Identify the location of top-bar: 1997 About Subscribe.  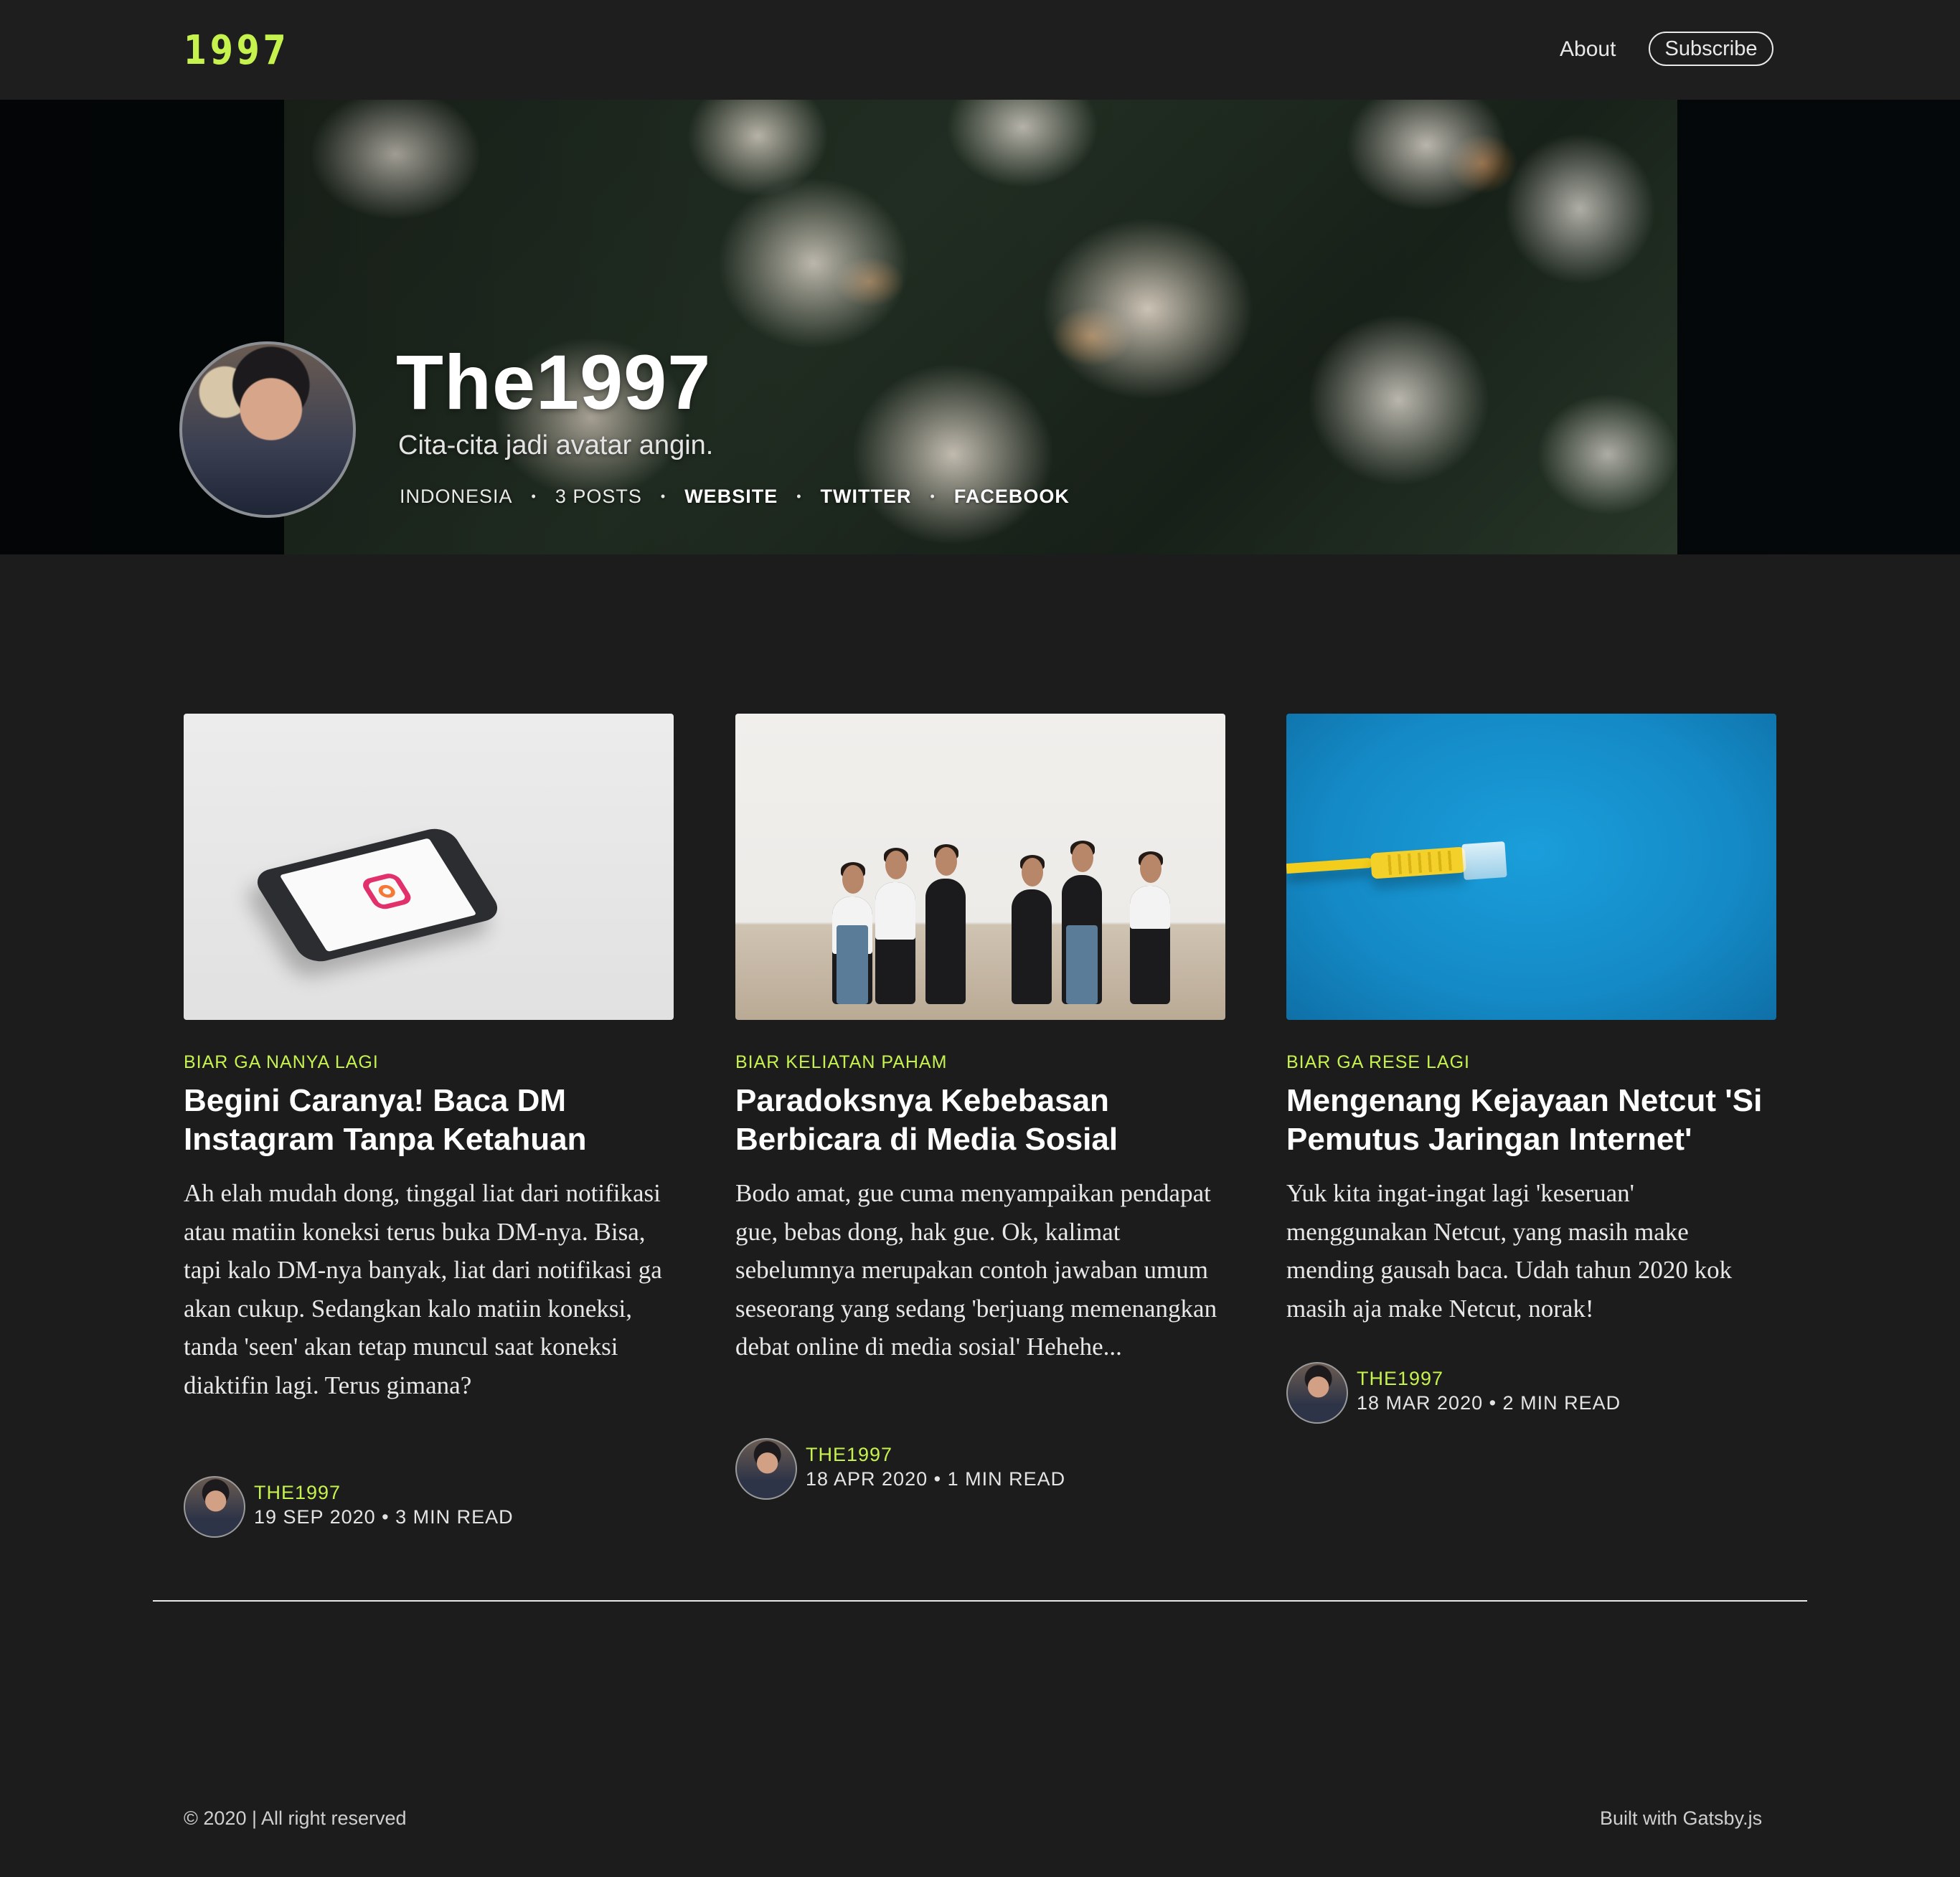
(980, 50).